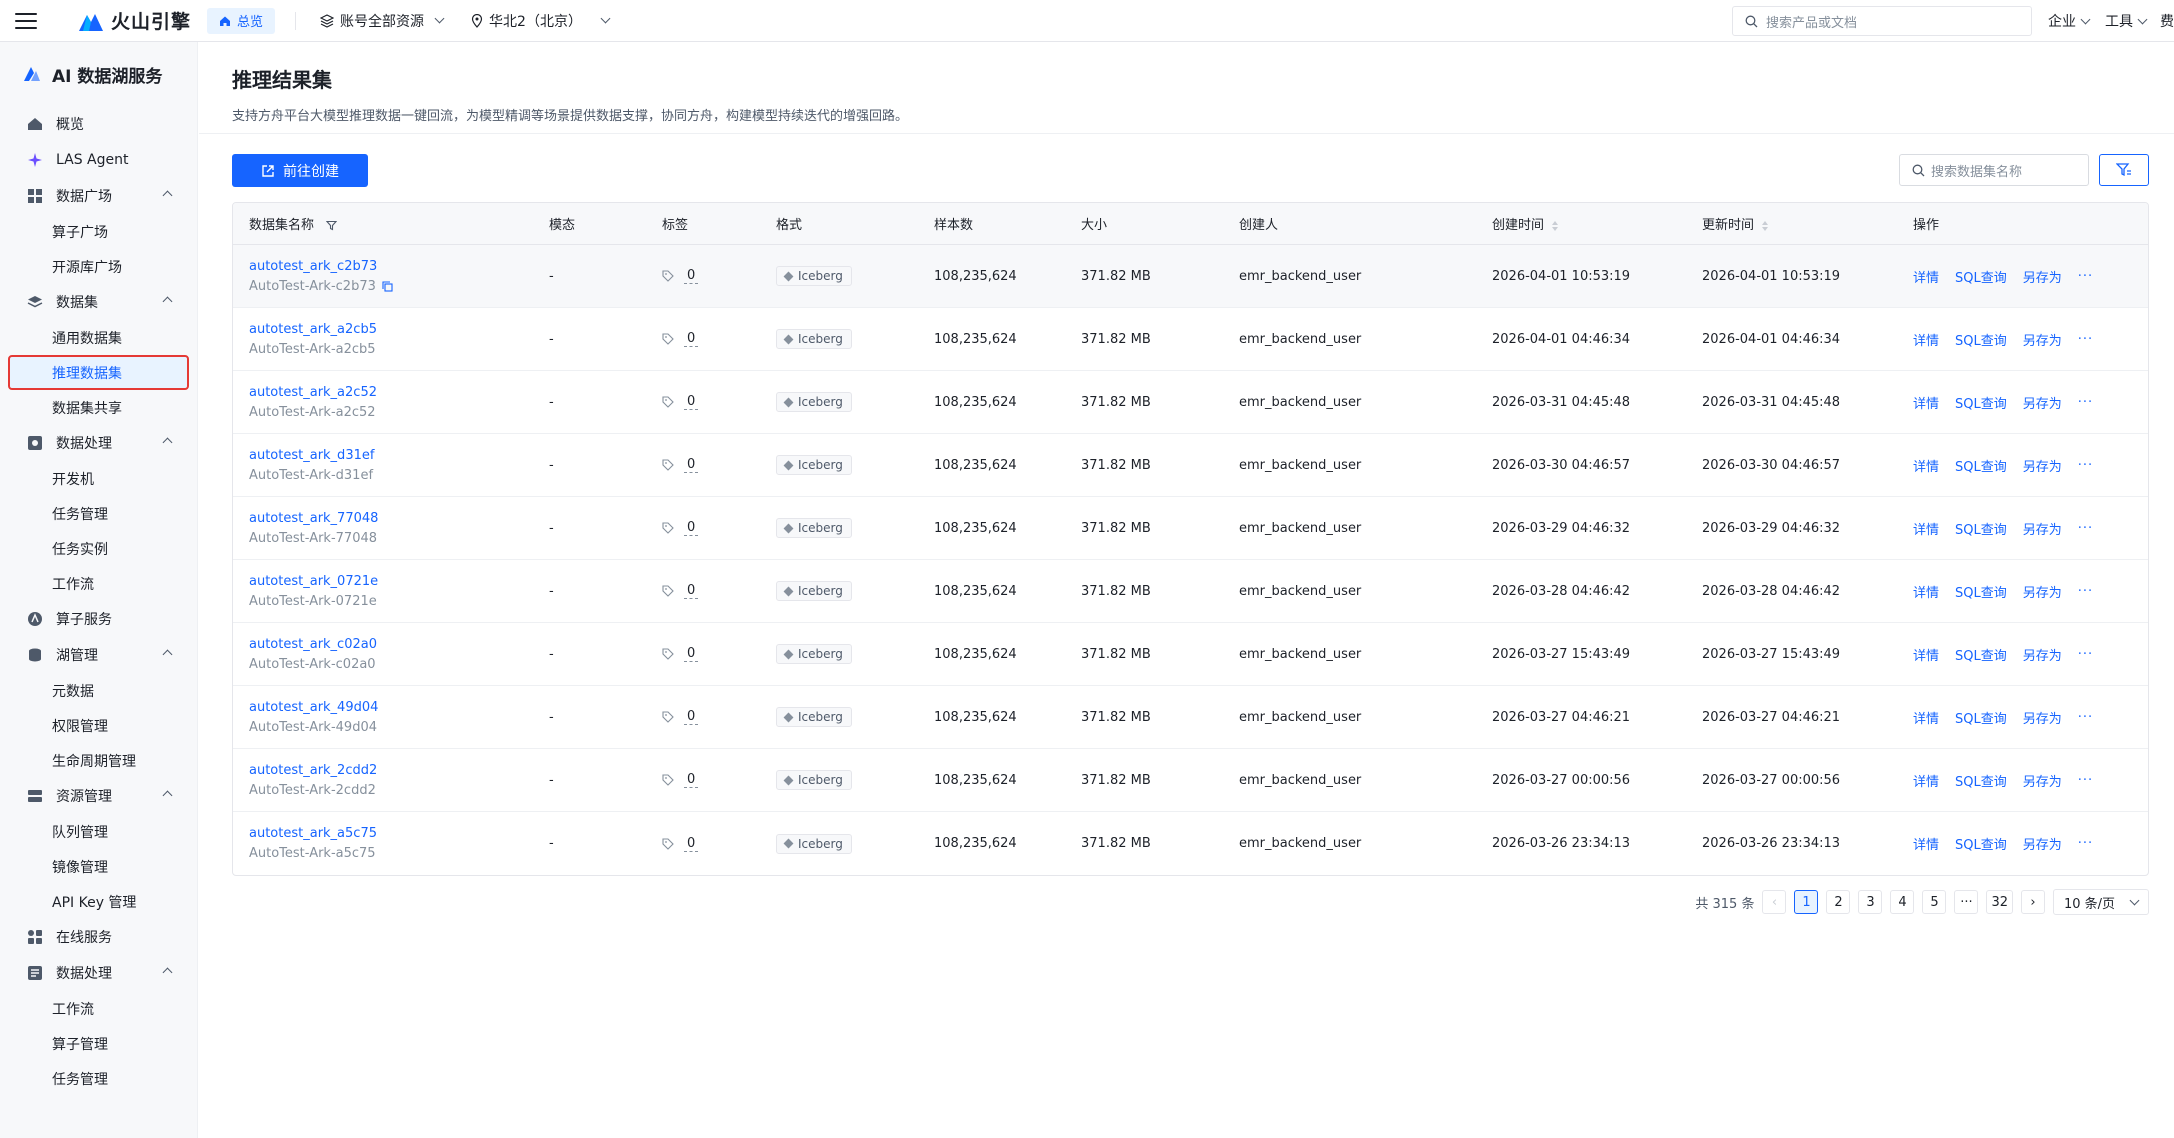 Image resolution: width=2174 pixels, height=1138 pixels. I want to click on tools-menu: 工具, so click(2126, 21).